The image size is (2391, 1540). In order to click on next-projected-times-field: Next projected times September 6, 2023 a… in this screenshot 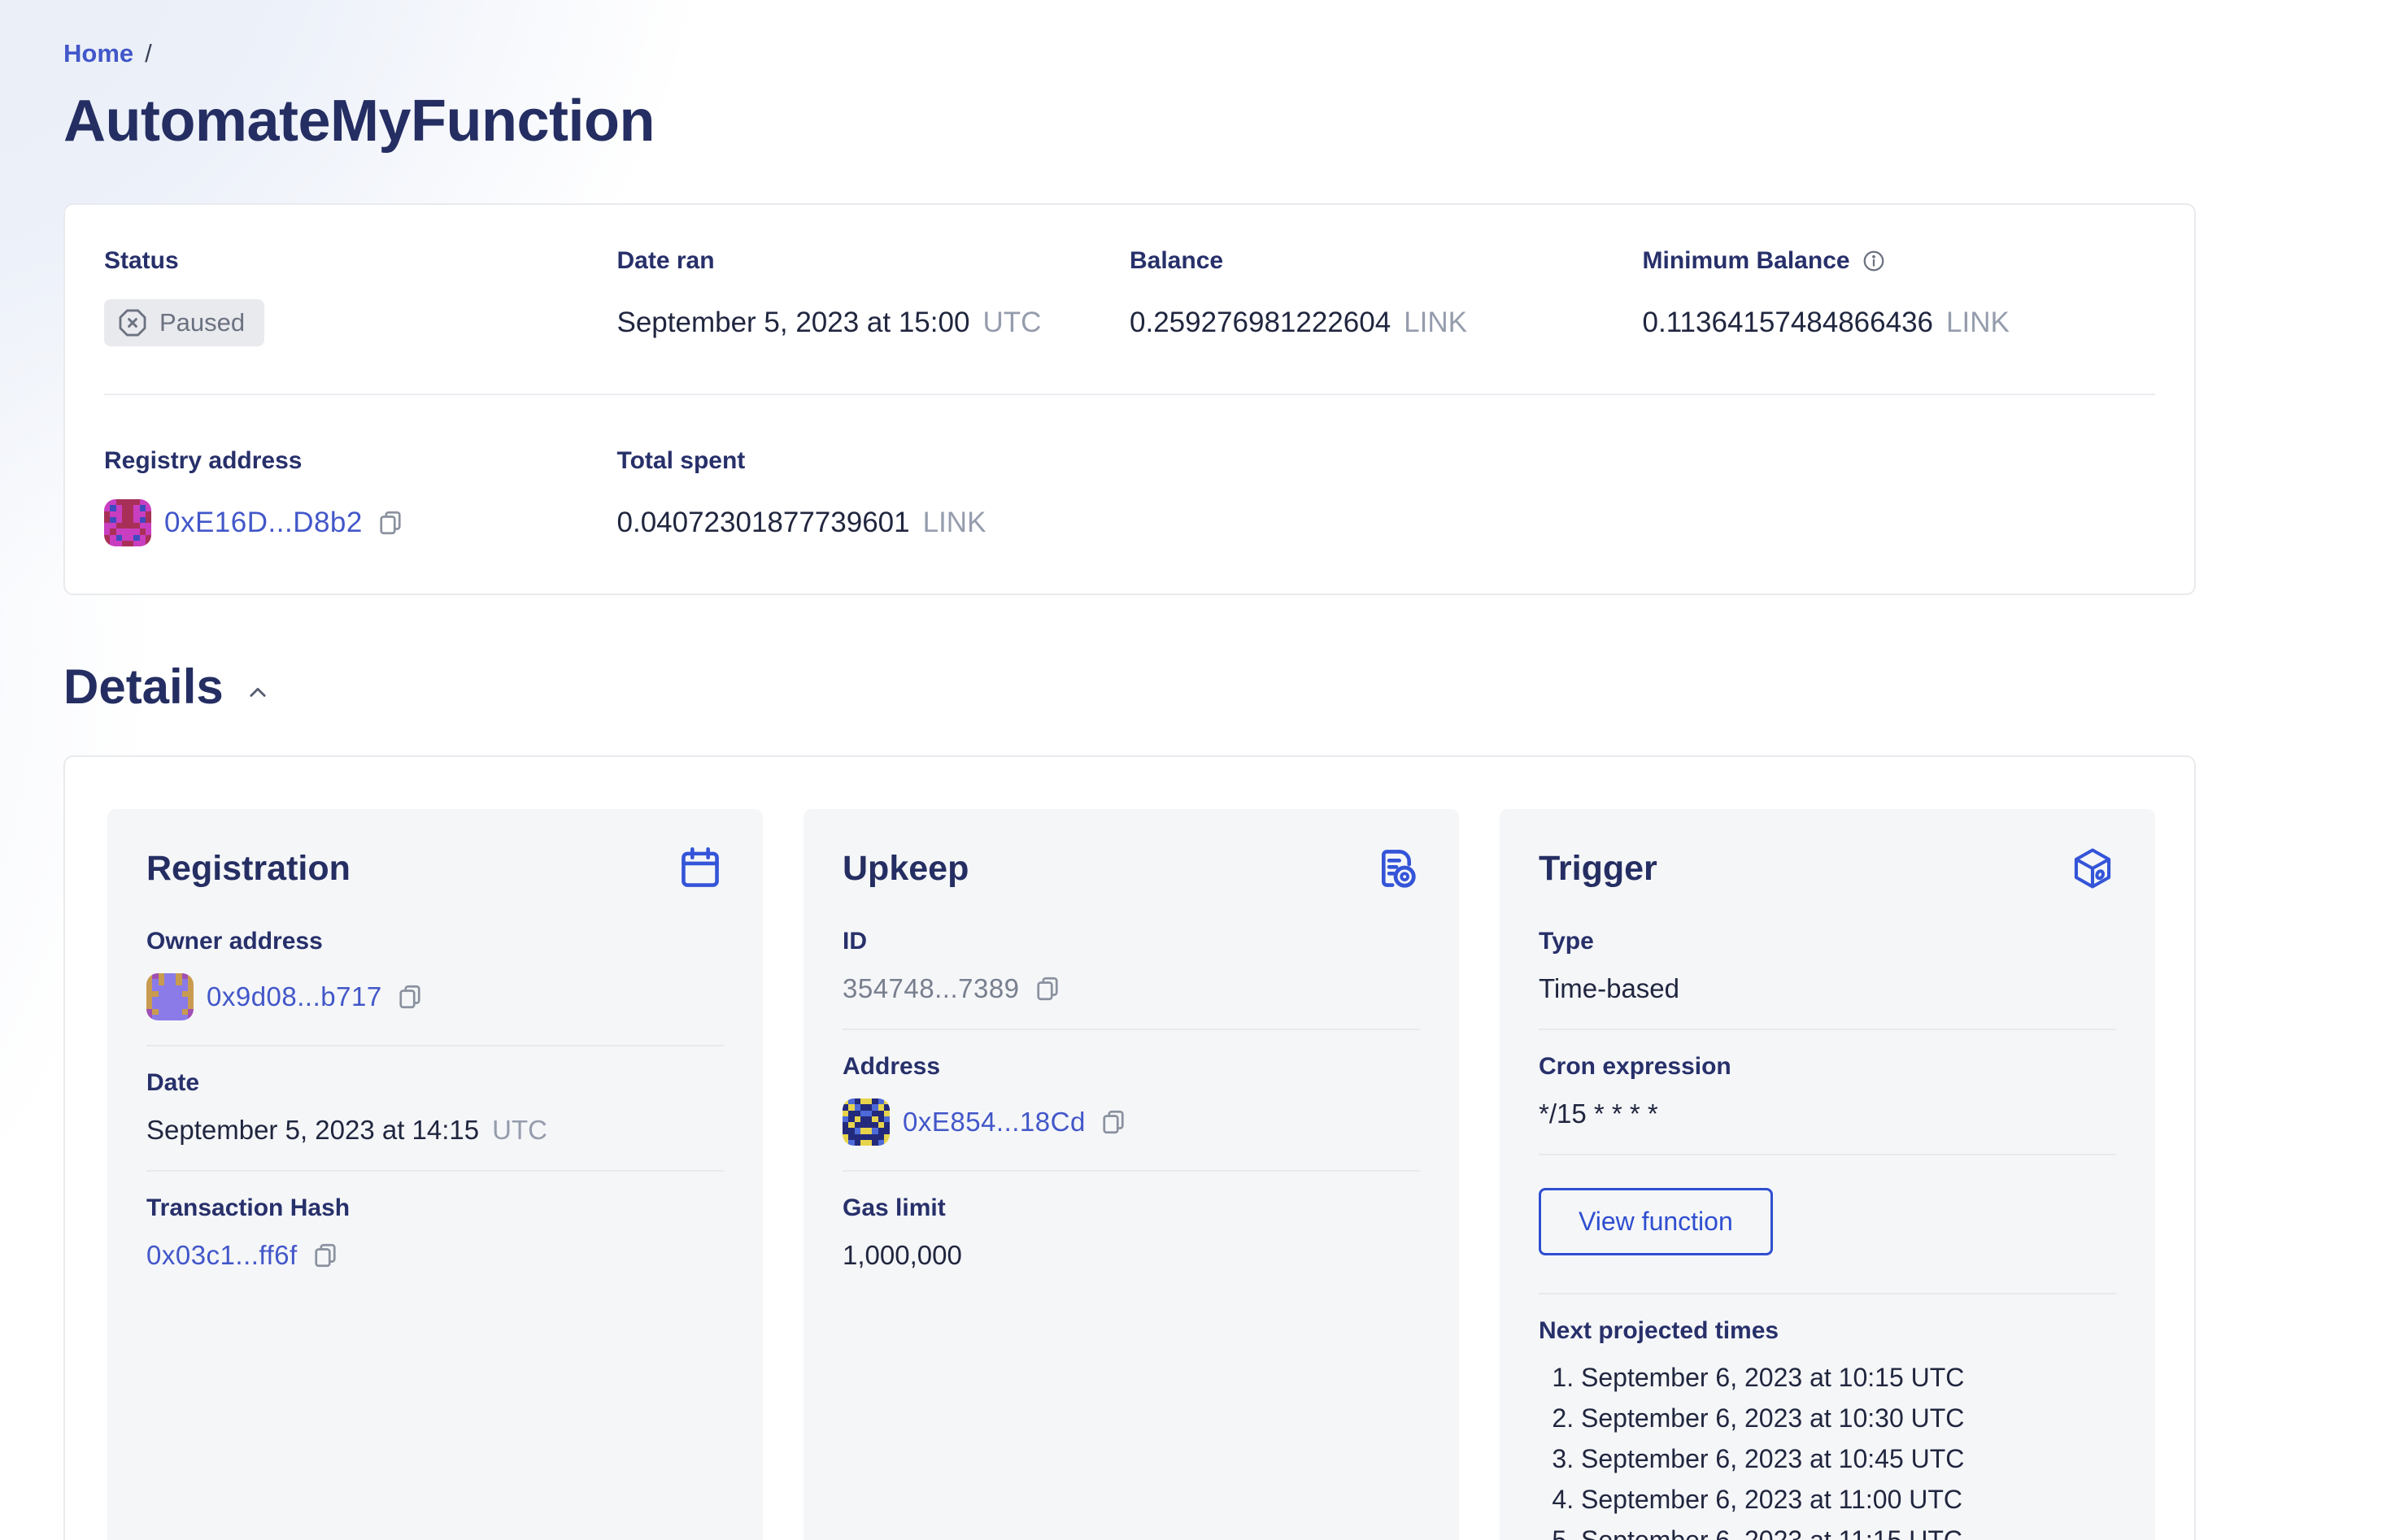, I will do `click(1827, 1428)`.